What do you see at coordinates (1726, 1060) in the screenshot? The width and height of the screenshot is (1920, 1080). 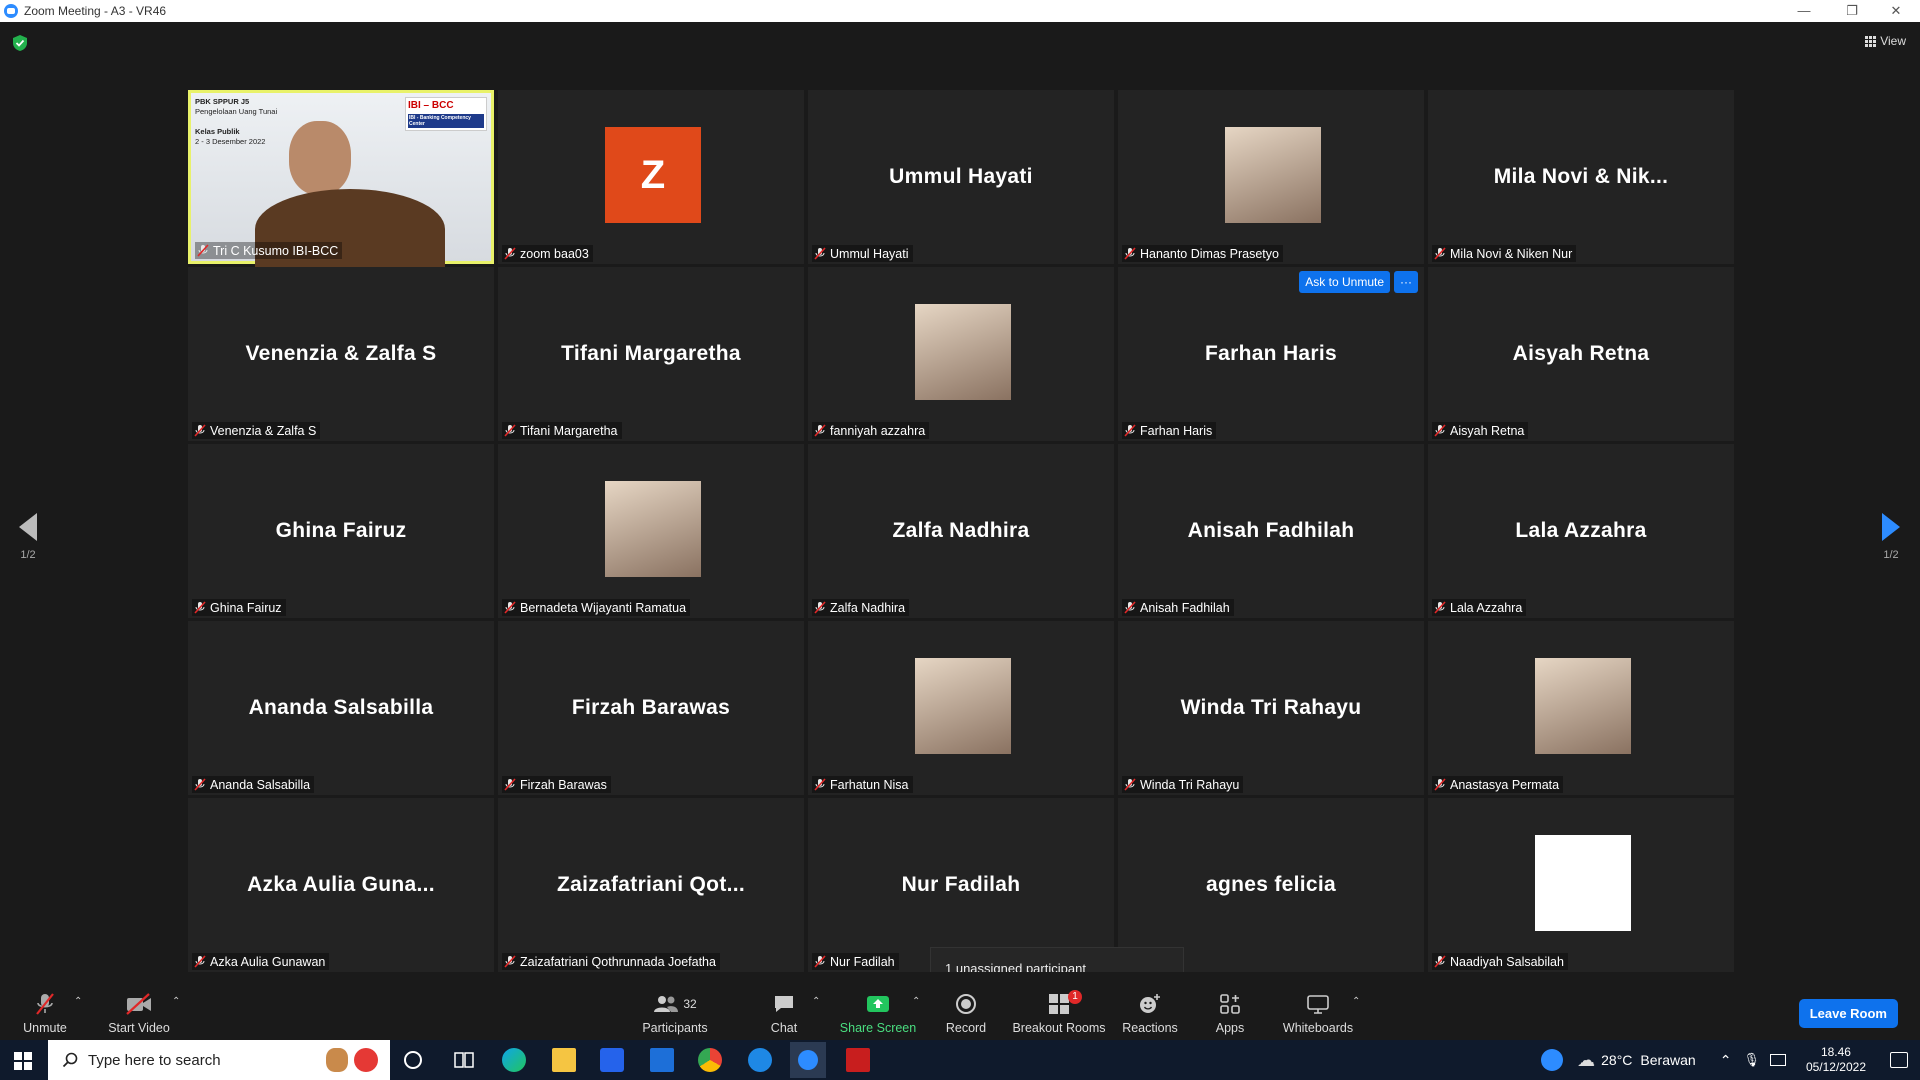 I see `tray-chevron-icon: ⌃` at bounding box center [1726, 1060].